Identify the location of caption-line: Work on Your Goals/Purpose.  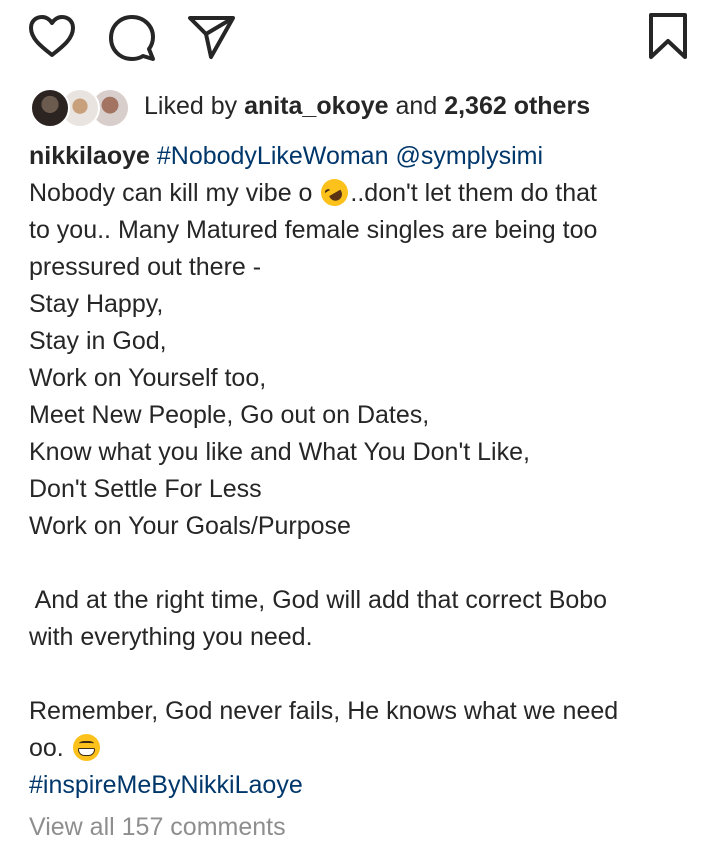
(190, 526).